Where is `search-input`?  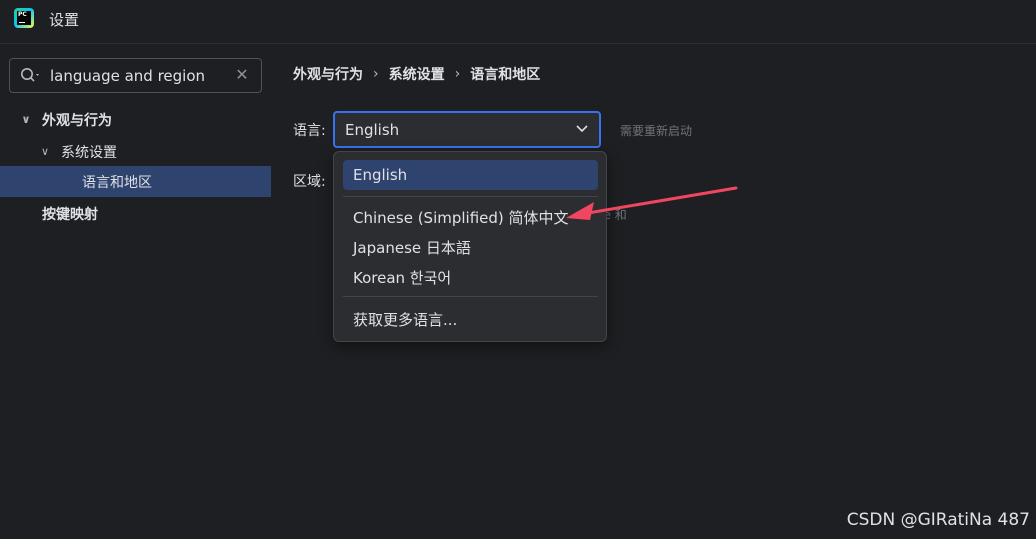
search-input is located at coordinates (140, 76).